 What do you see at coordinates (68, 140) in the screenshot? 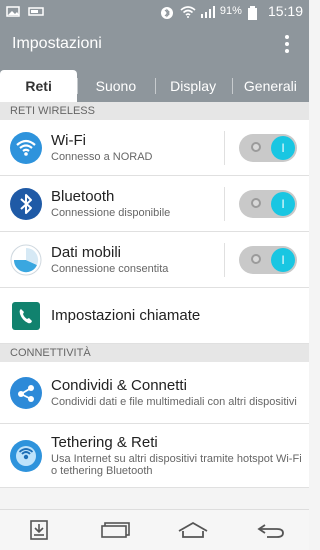
I see `wifi-label: Wi-Fi` at bounding box center [68, 140].